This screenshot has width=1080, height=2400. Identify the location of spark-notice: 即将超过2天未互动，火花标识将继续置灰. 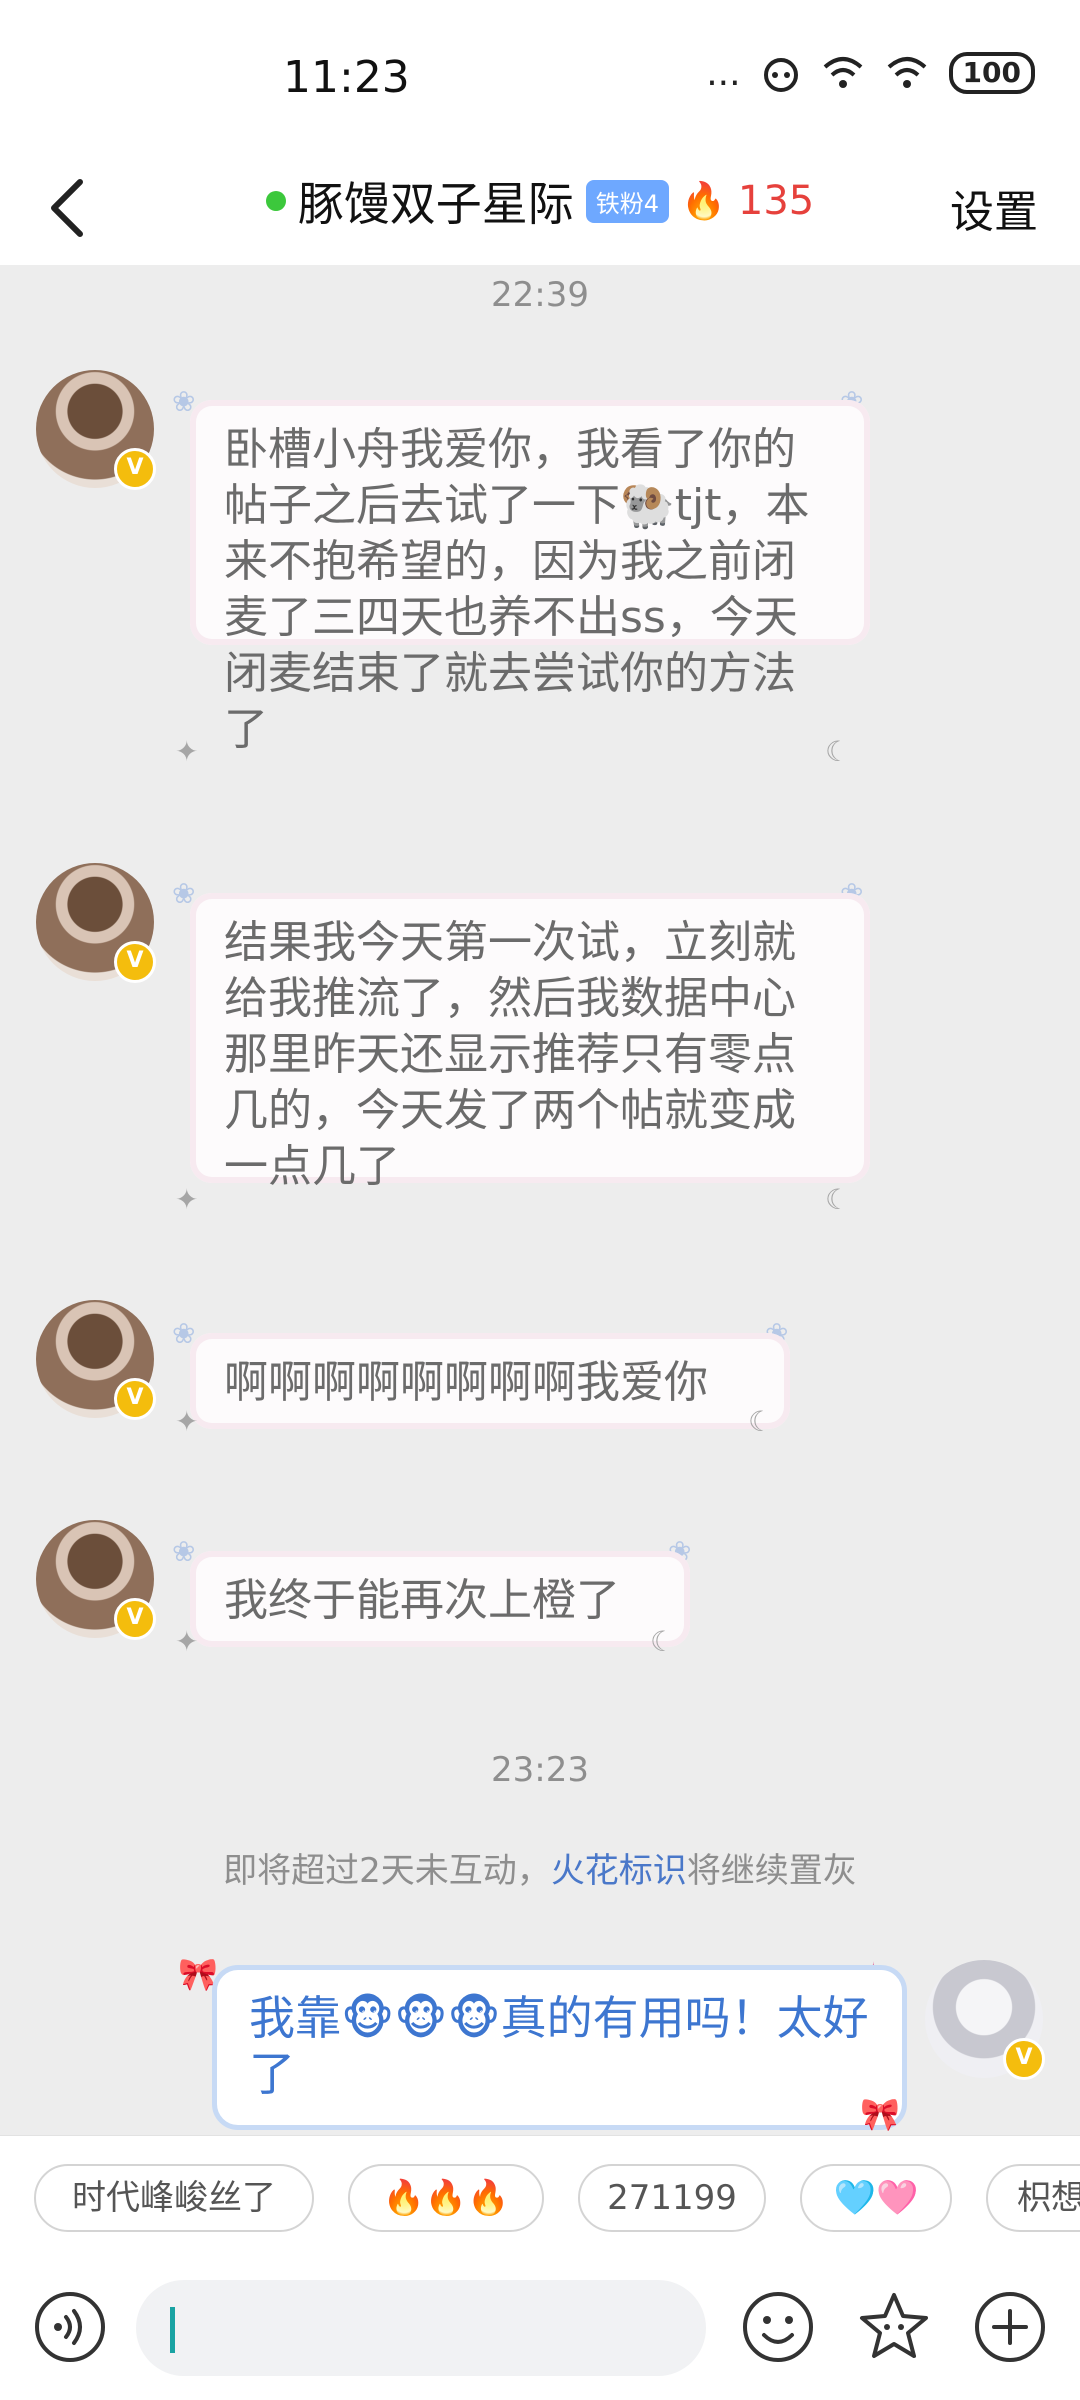
(540, 1867).